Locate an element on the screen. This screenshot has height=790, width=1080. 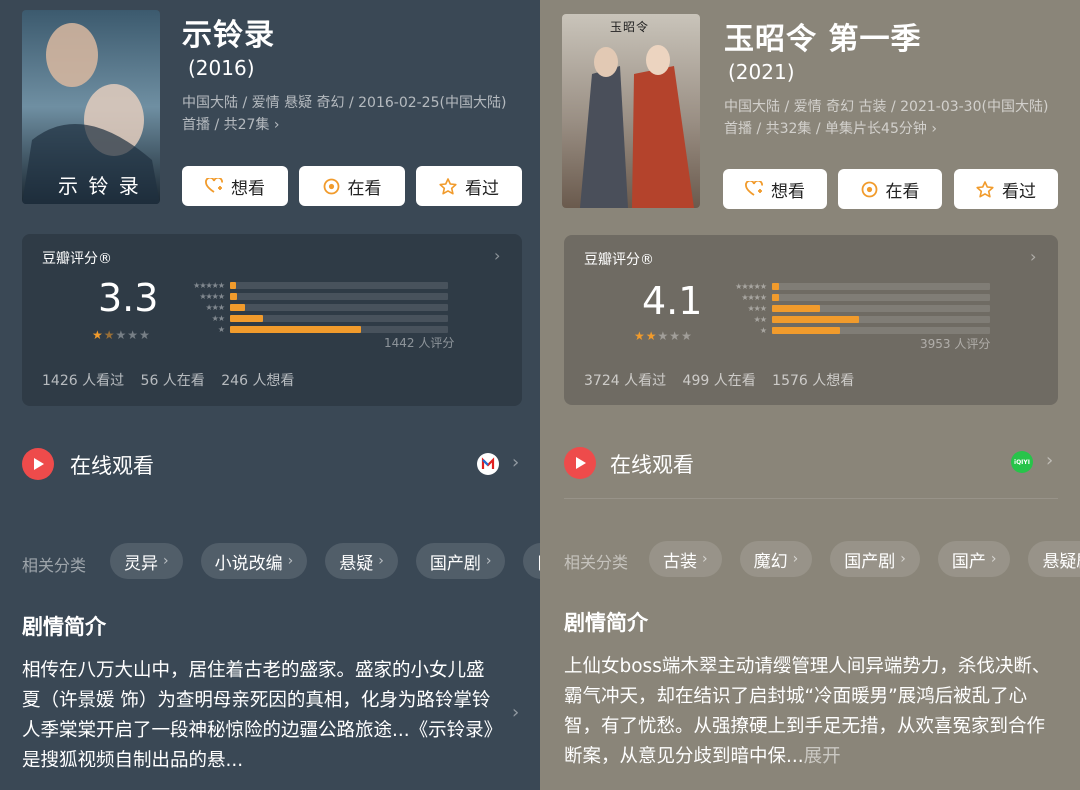
tag-label: 小说改编 is located at coordinates (248, 563).